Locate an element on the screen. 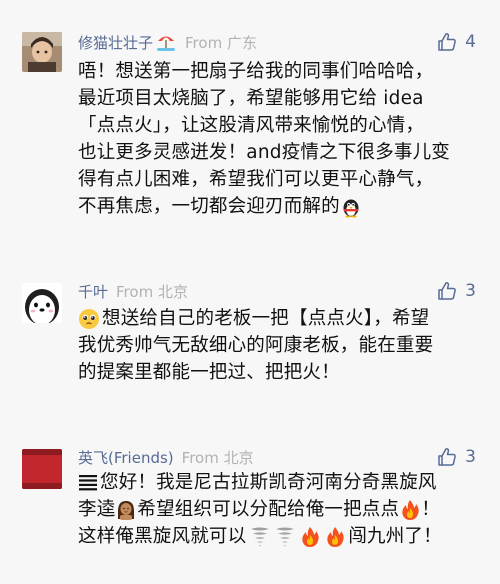 The width and height of the screenshot is (500, 584). comment-header: 修猫壮壮子 From 广东 is located at coordinates (167, 42).